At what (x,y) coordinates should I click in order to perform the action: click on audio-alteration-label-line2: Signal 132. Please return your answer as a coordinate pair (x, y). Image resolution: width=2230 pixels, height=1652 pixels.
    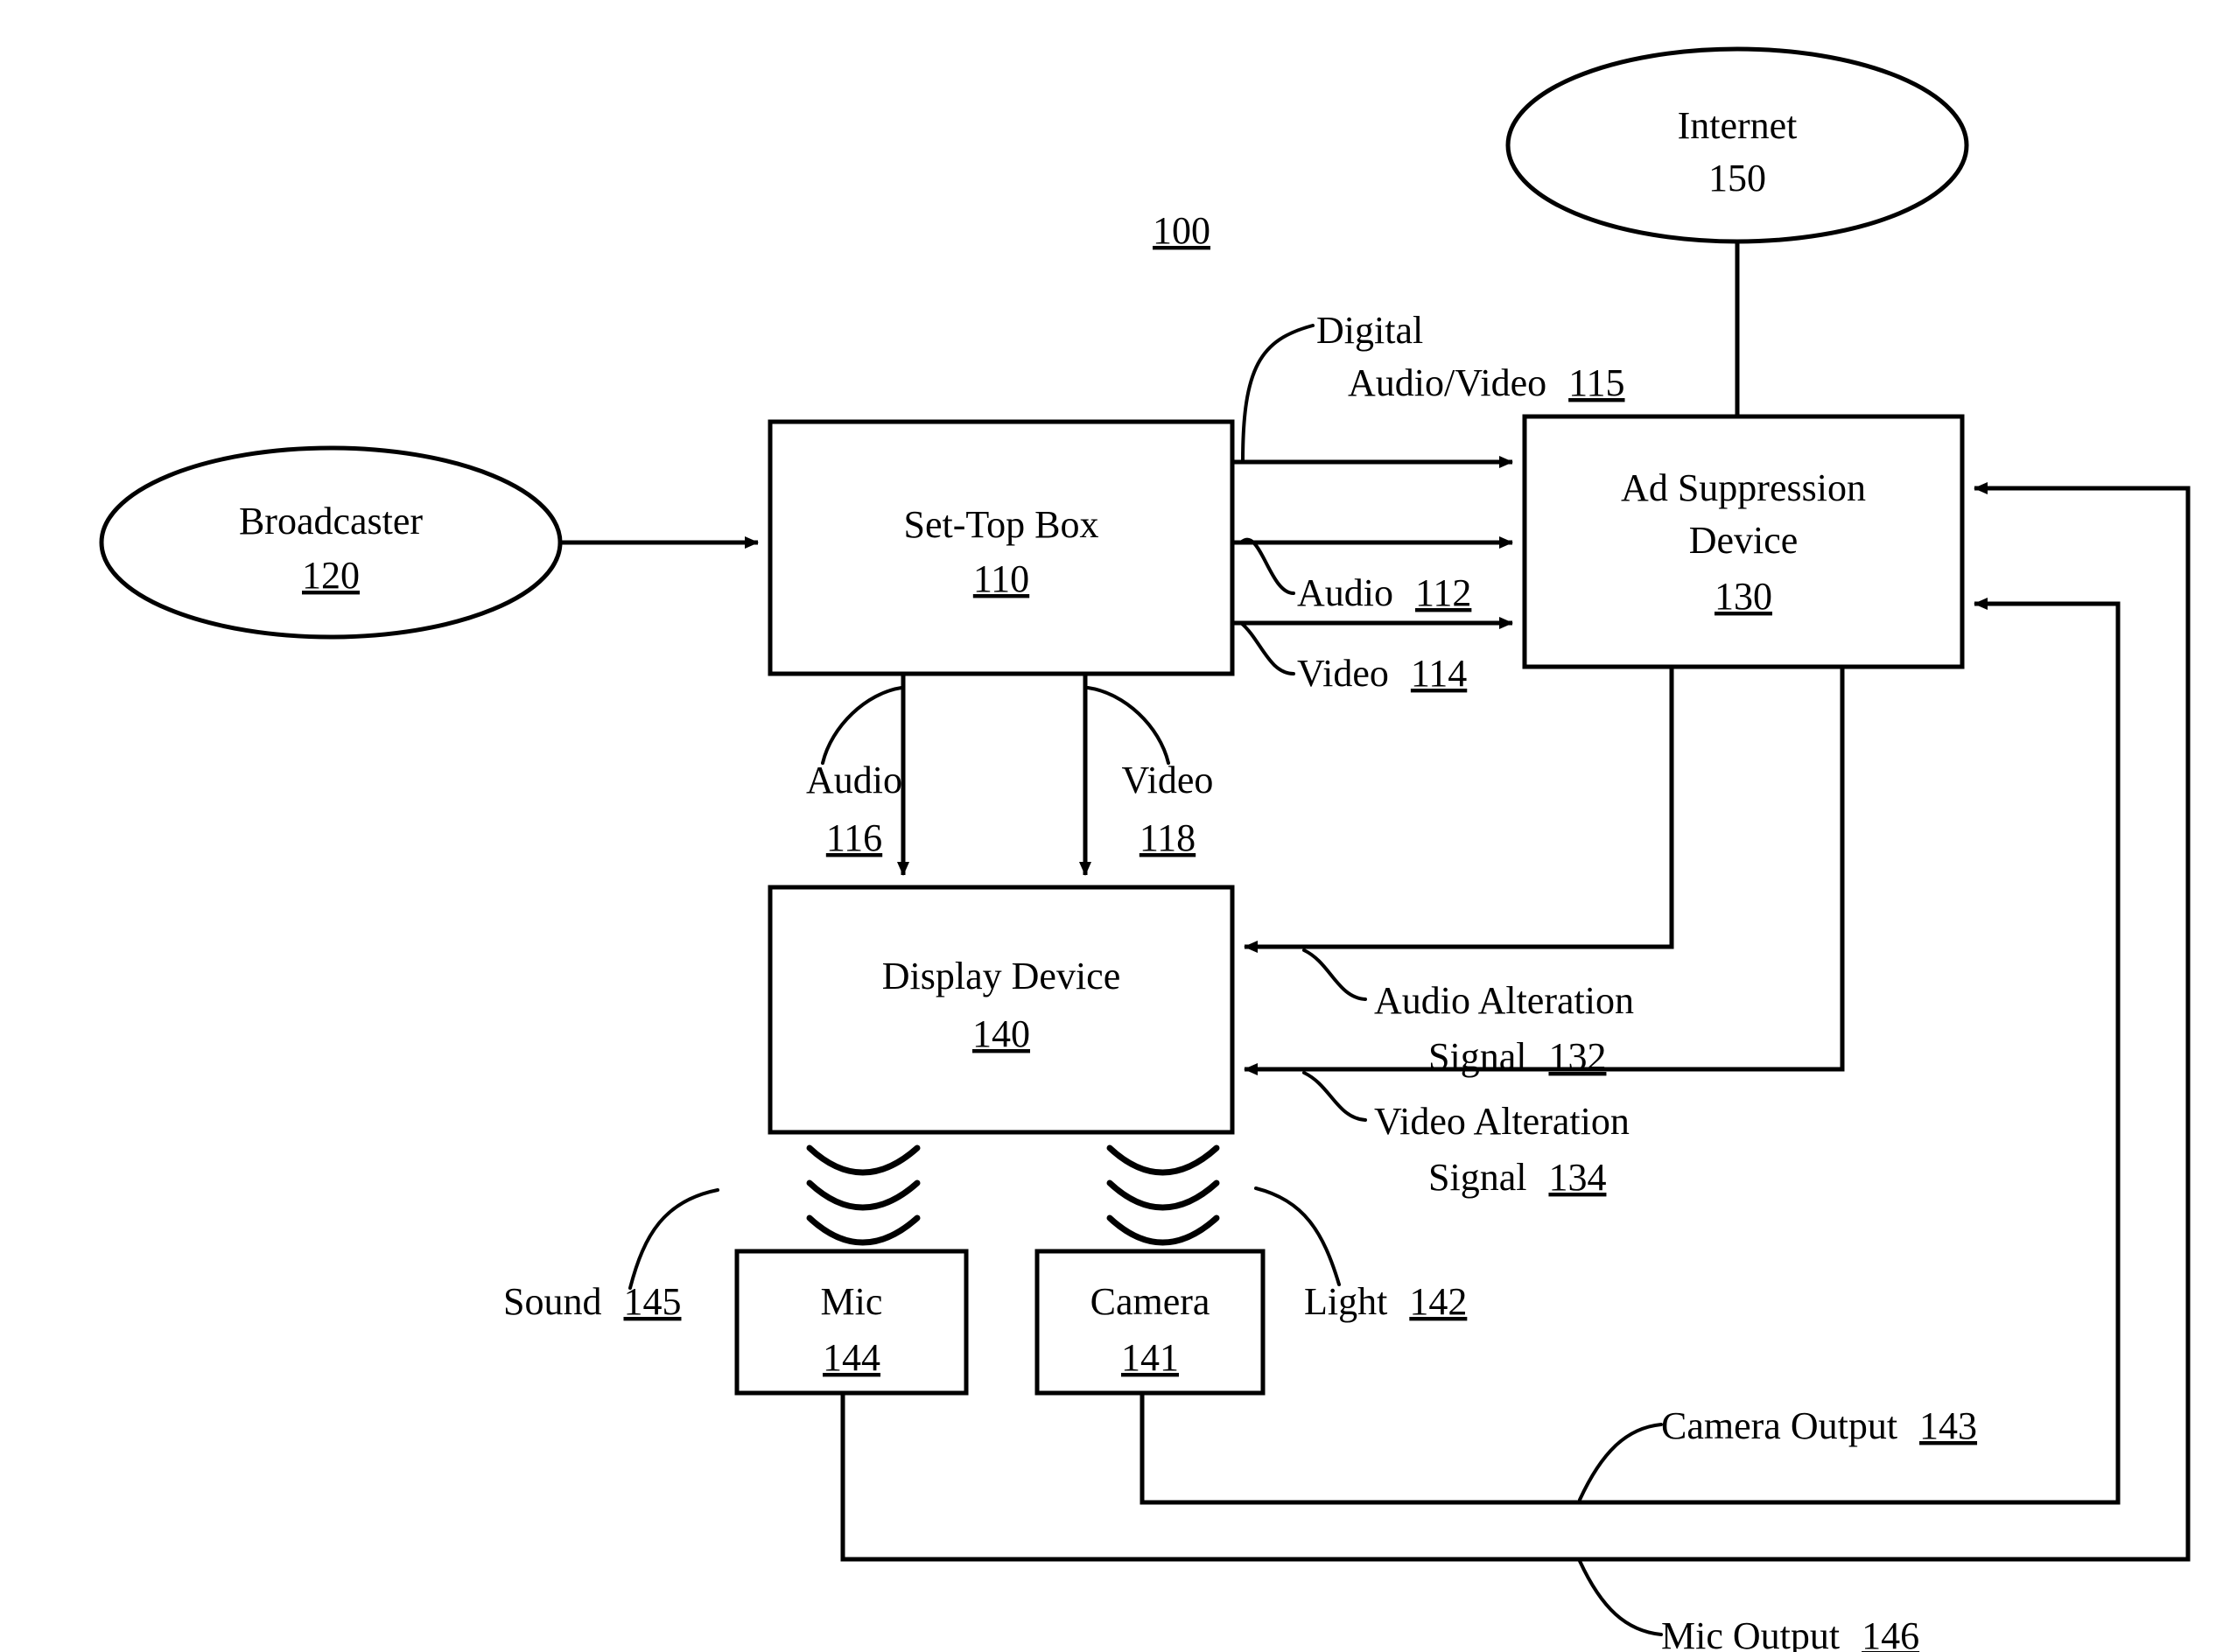
    Looking at the image, I should click on (1517, 1056).